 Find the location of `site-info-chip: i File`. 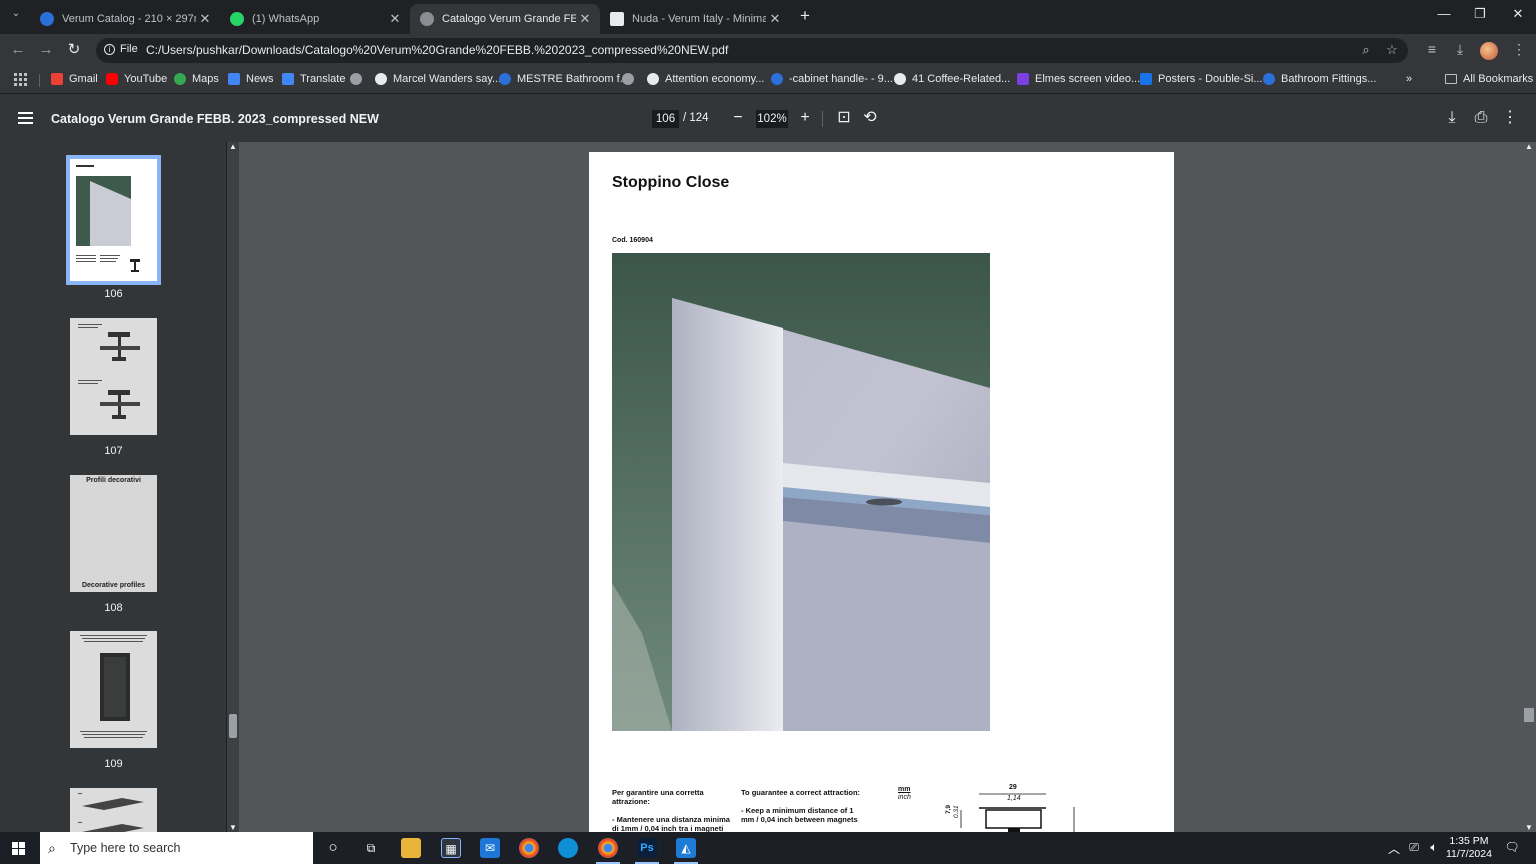

site-info-chip: i File is located at coordinates (121, 49).